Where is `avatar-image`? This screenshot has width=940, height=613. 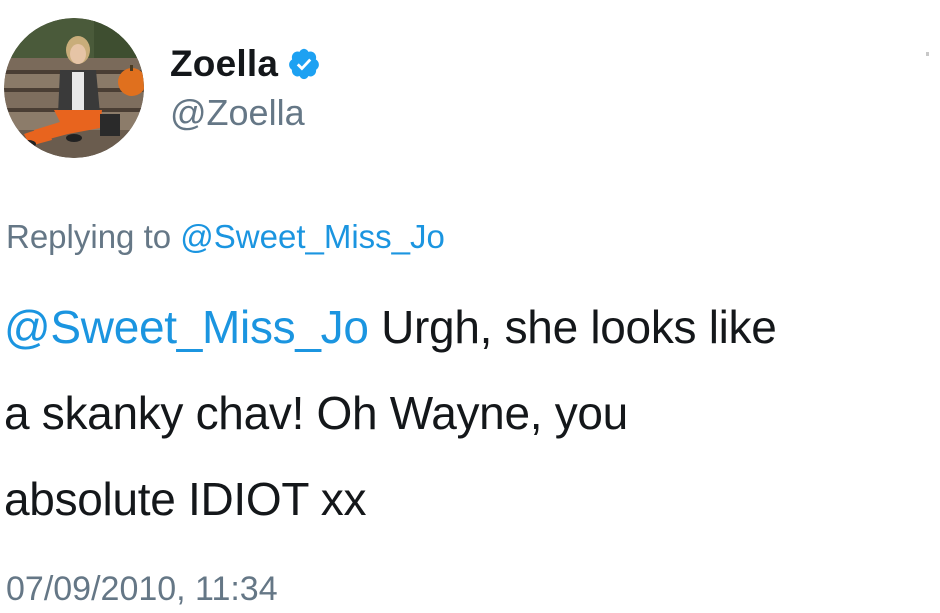
avatar-image is located at coordinates (74, 88).